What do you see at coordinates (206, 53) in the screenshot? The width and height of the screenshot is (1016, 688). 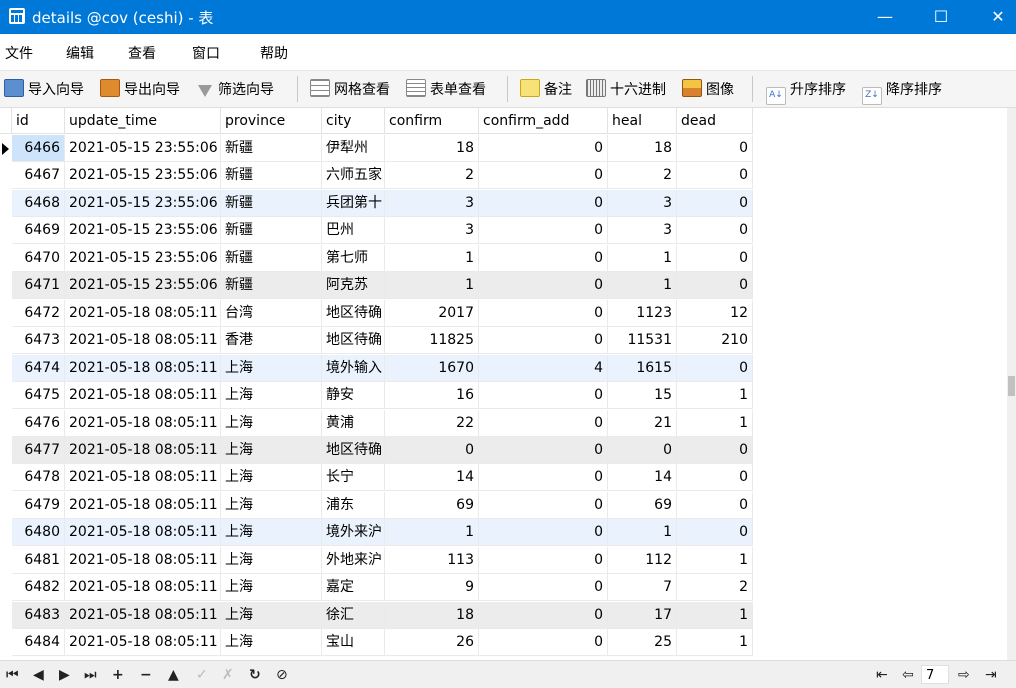 I see `menu-window: 窗口` at bounding box center [206, 53].